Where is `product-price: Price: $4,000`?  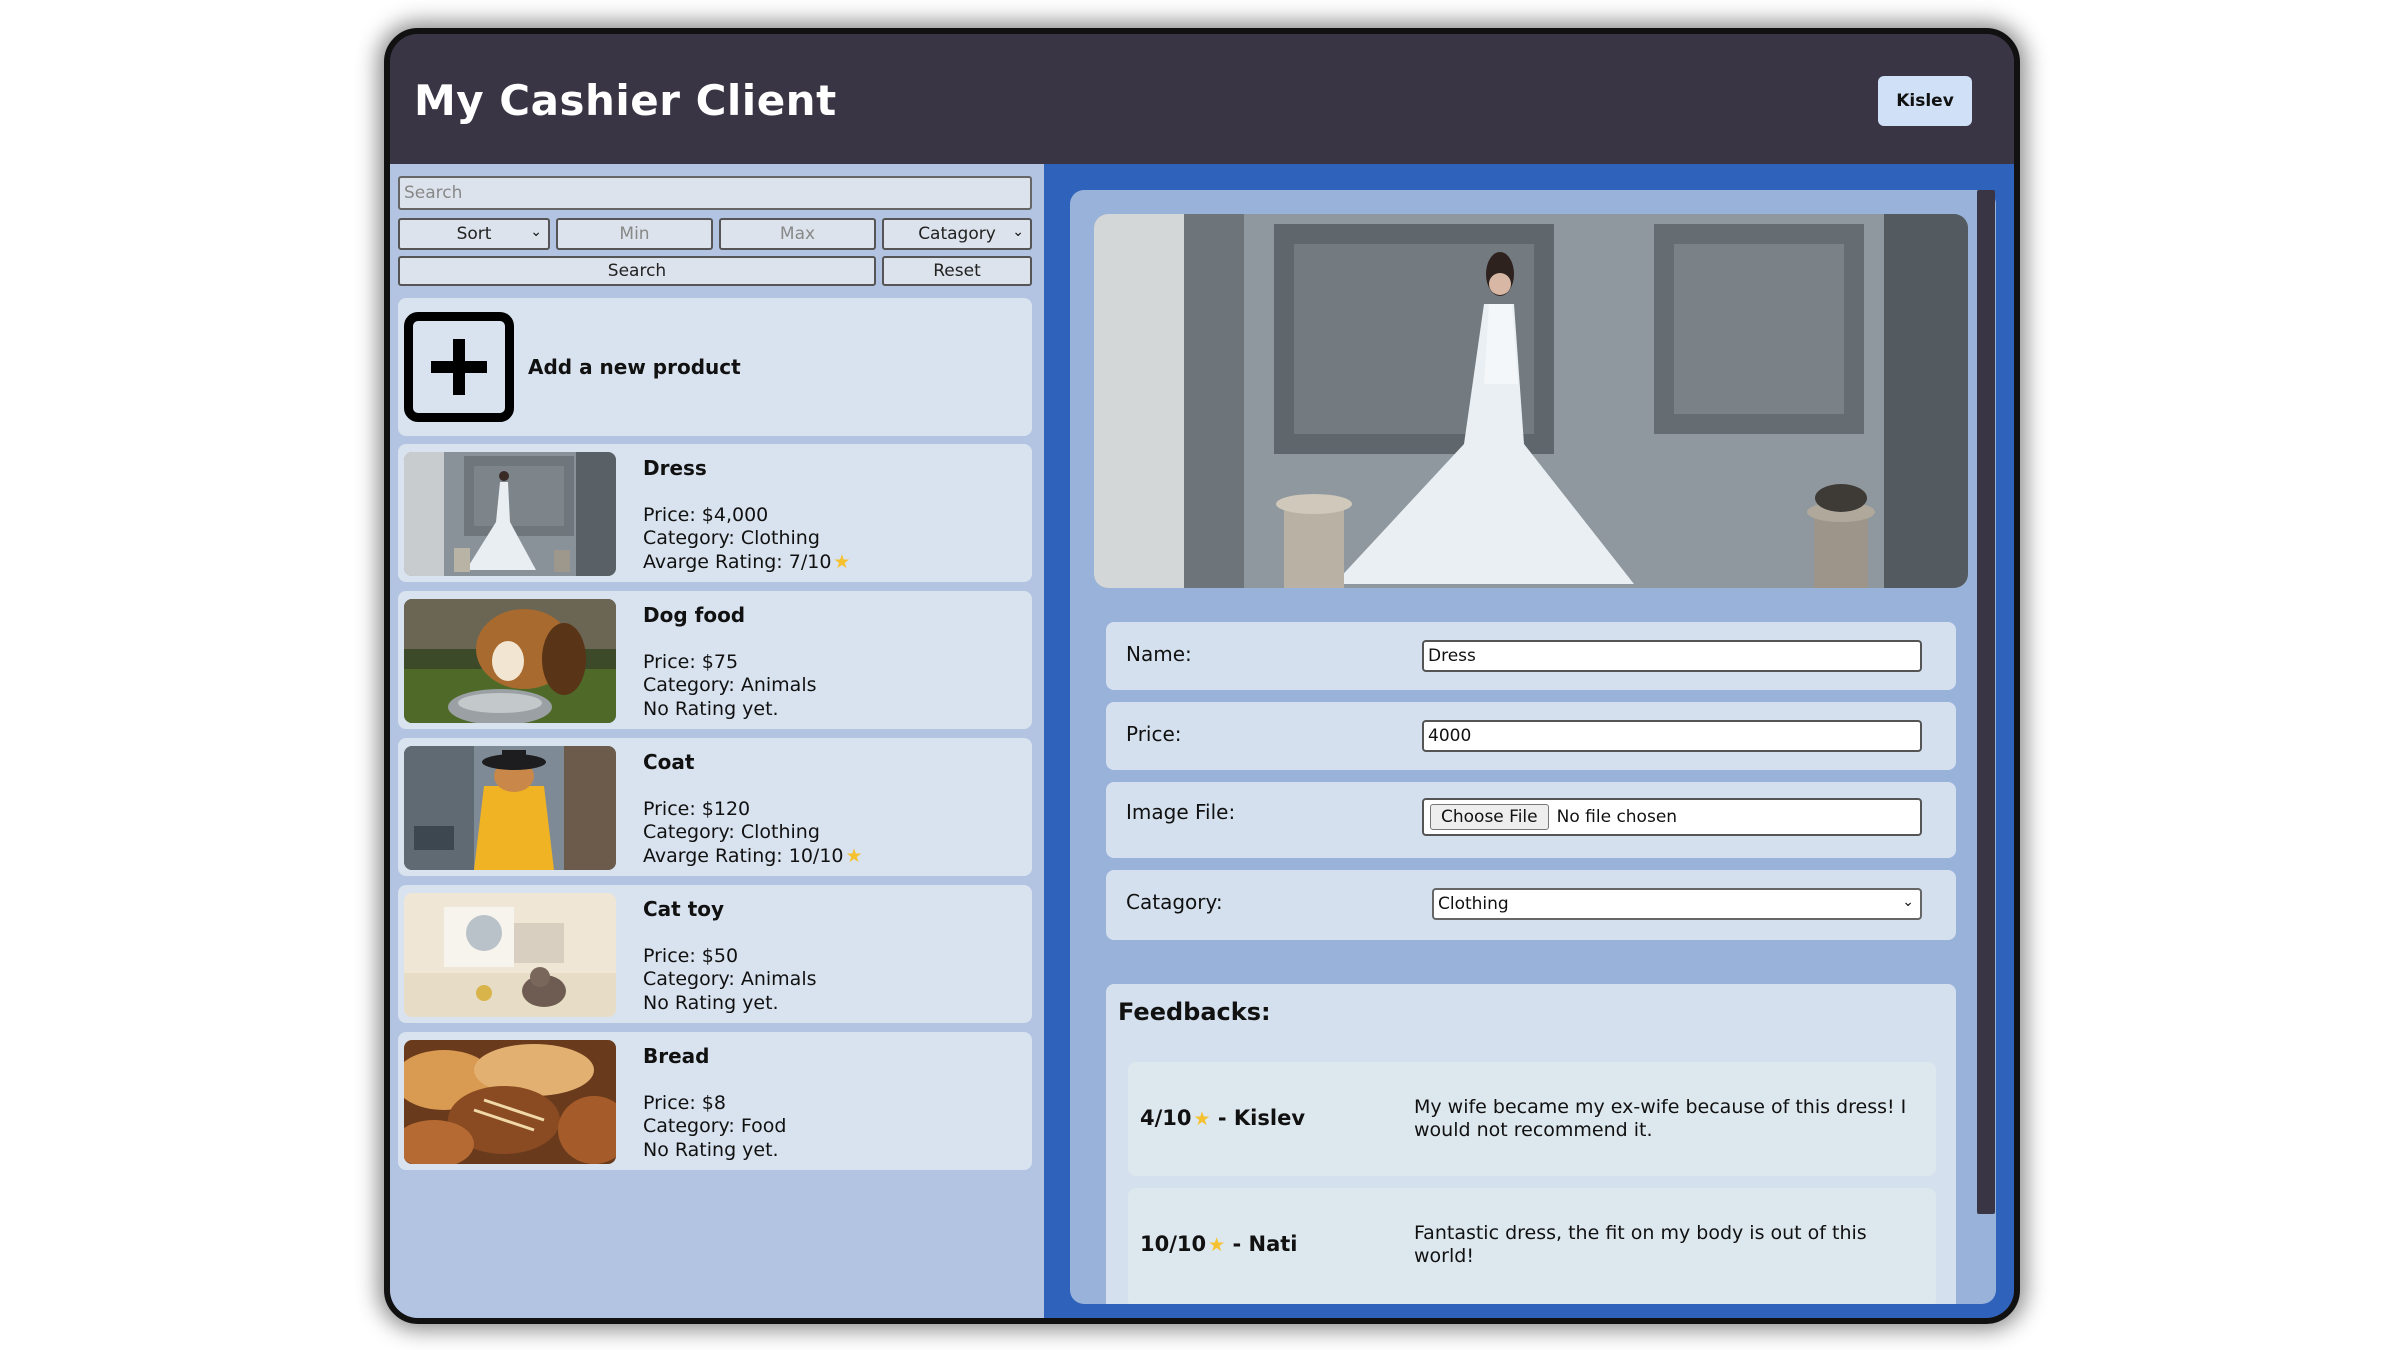 product-price: Price: $4,000 is located at coordinates (706, 515).